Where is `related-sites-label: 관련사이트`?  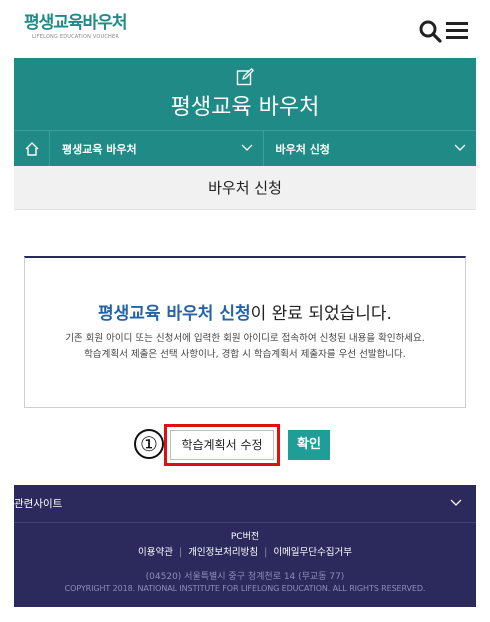
related-sites-label: 관련사이트 is located at coordinates (38, 504).